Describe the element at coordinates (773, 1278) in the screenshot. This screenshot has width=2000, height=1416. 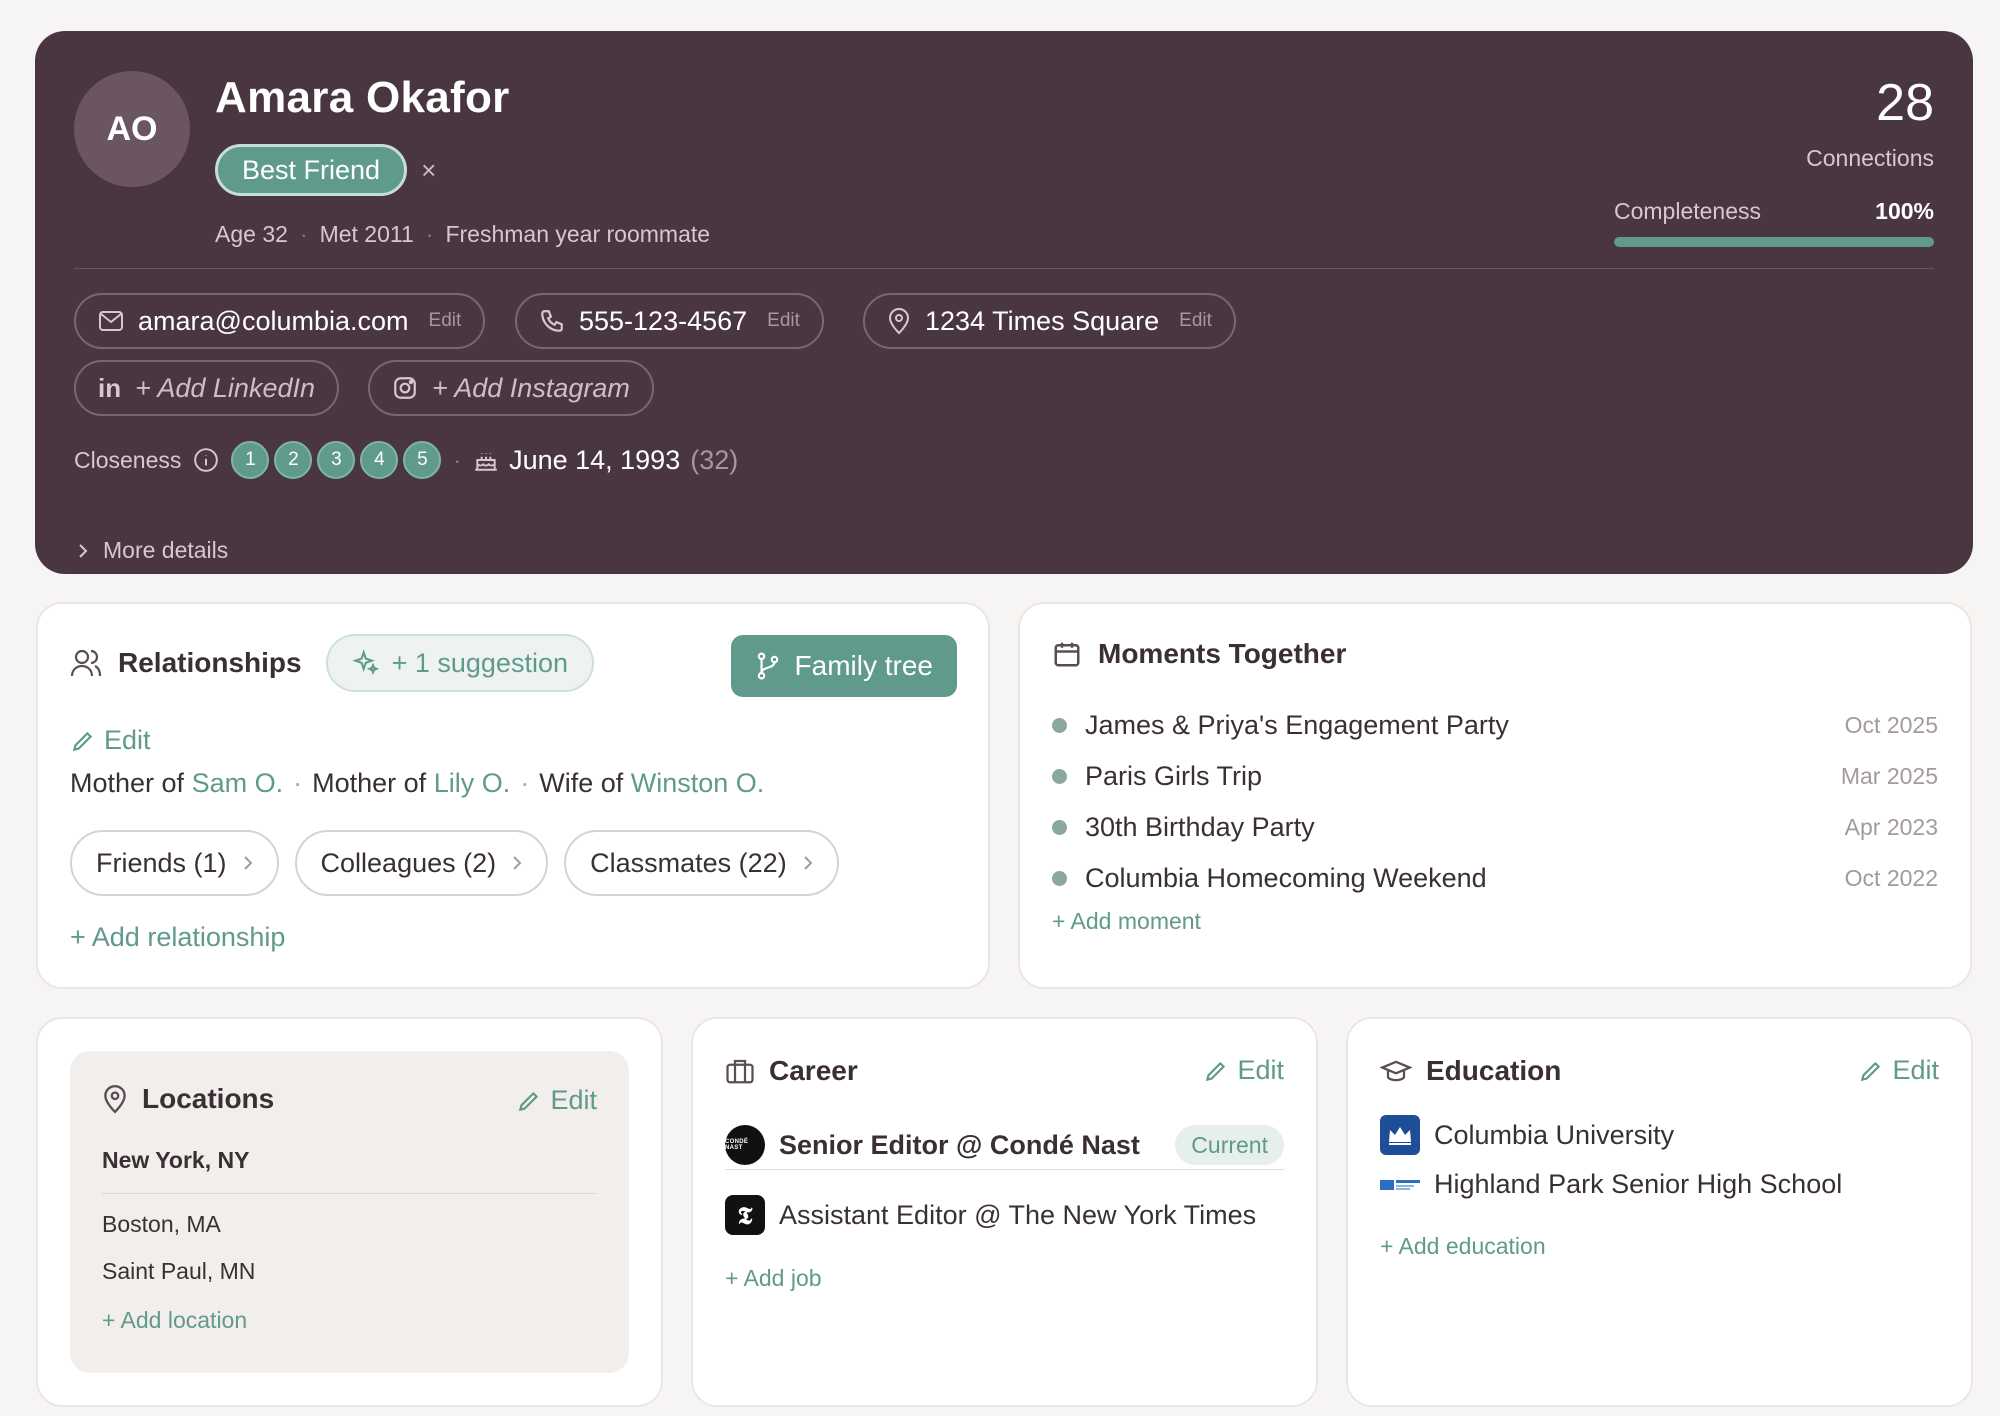
I see `add-job-button: + Add job` at that location.